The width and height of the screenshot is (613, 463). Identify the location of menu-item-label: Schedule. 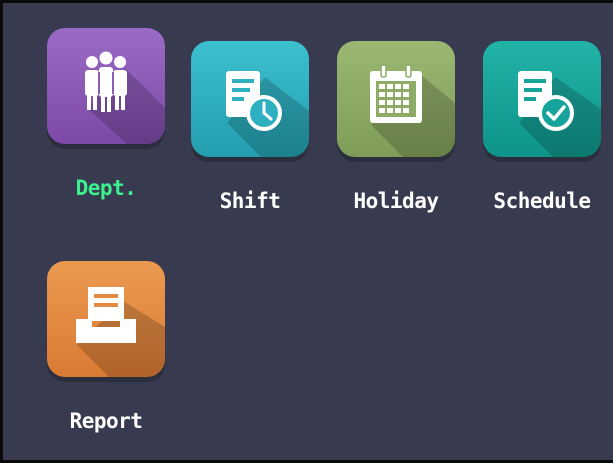
(542, 201).